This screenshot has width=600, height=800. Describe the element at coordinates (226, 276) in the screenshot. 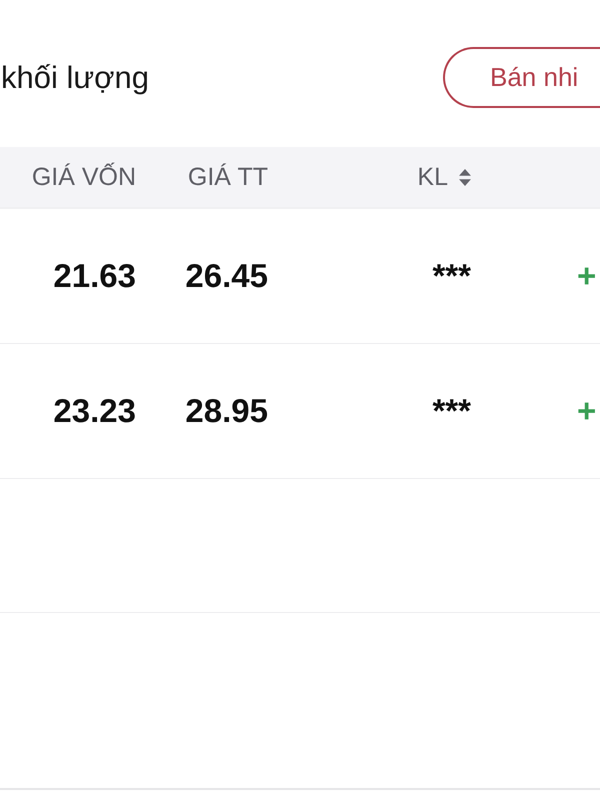

I see `table-cell: 26.45` at that location.